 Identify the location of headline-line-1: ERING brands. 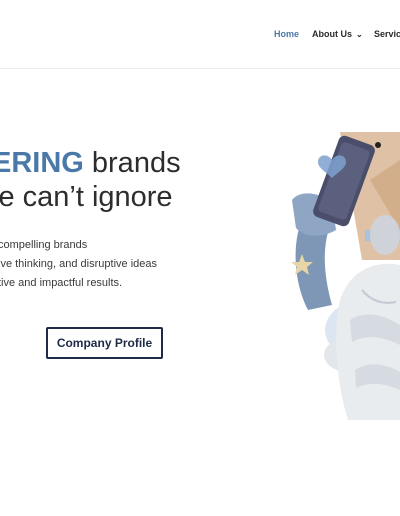
(90, 163).